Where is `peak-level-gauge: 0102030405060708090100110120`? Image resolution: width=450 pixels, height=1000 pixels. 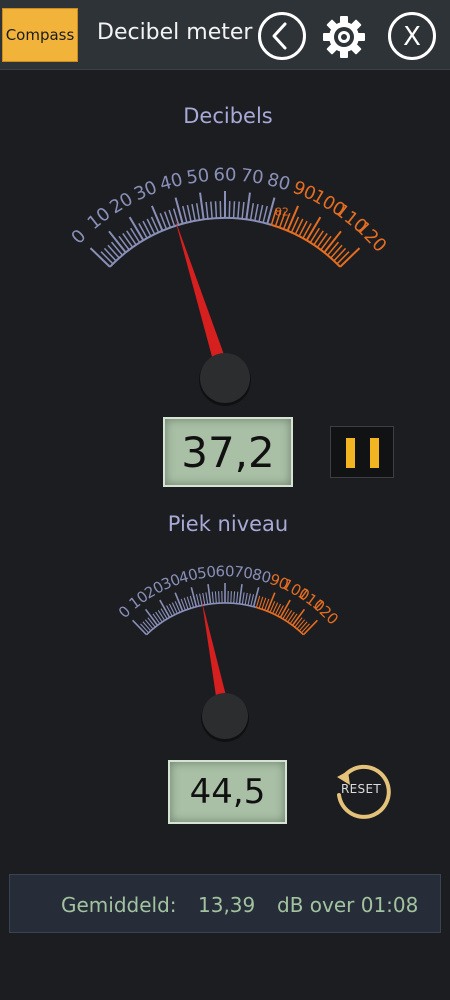 peak-level-gauge: 0102030405060708090100110120 is located at coordinates (228, 652).